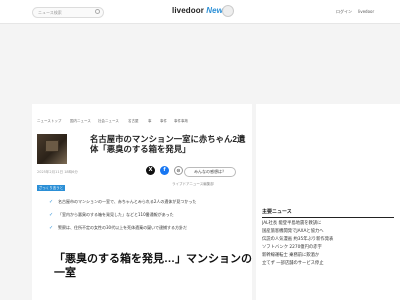 This screenshot has width=400, height=300. What do you see at coordinates (127, 201) in the screenshot?
I see `summary-point: 名古屋市のマンションの一室で、赤ちゃんとみられる2人の遺体が見つかった` at bounding box center [127, 201].